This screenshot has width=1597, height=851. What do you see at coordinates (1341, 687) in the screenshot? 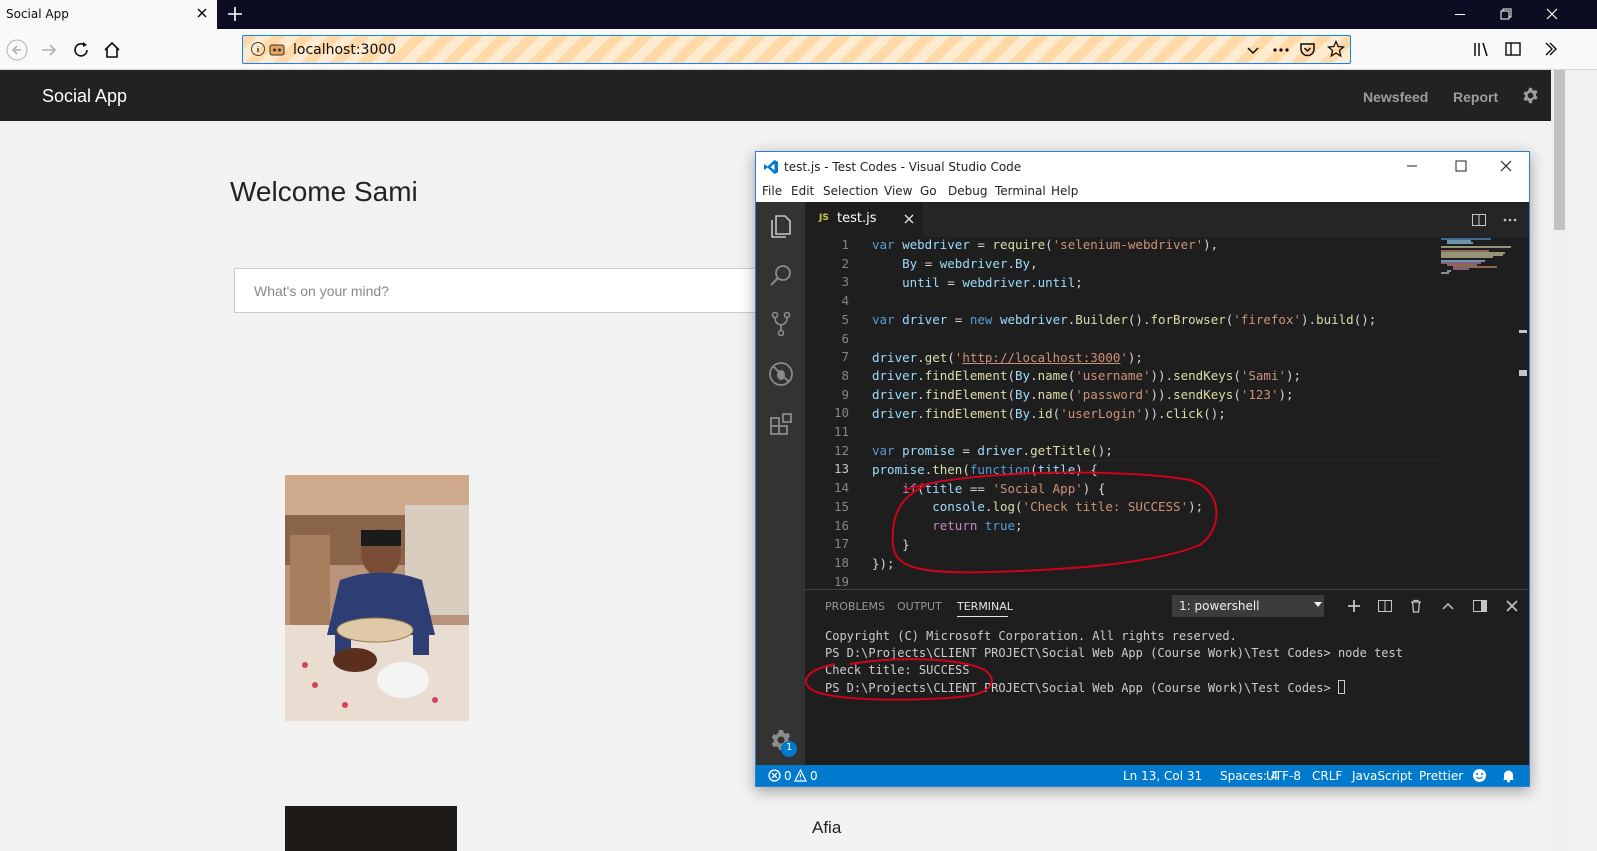
I see `terminal-cursor` at bounding box center [1341, 687].